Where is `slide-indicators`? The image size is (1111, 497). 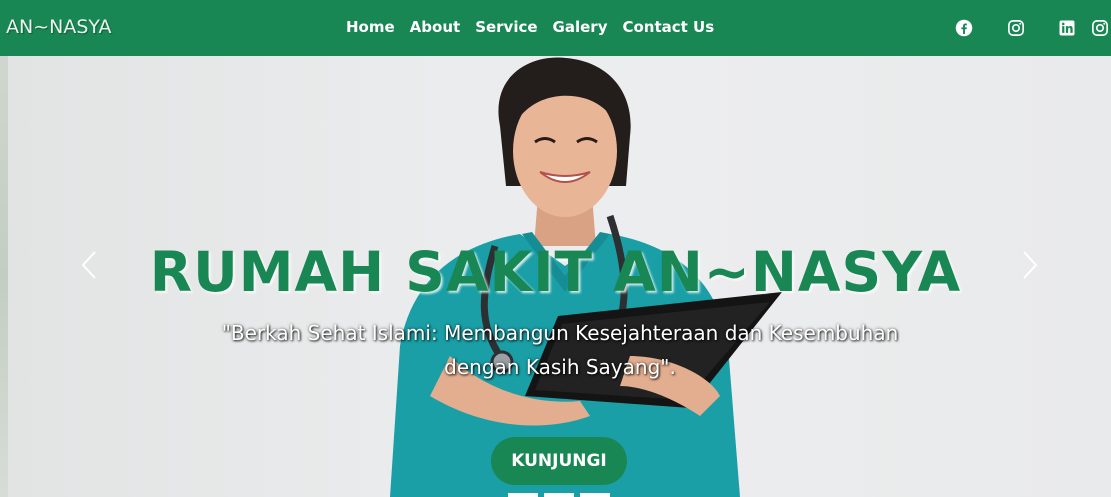 slide-indicators is located at coordinates (559, 495).